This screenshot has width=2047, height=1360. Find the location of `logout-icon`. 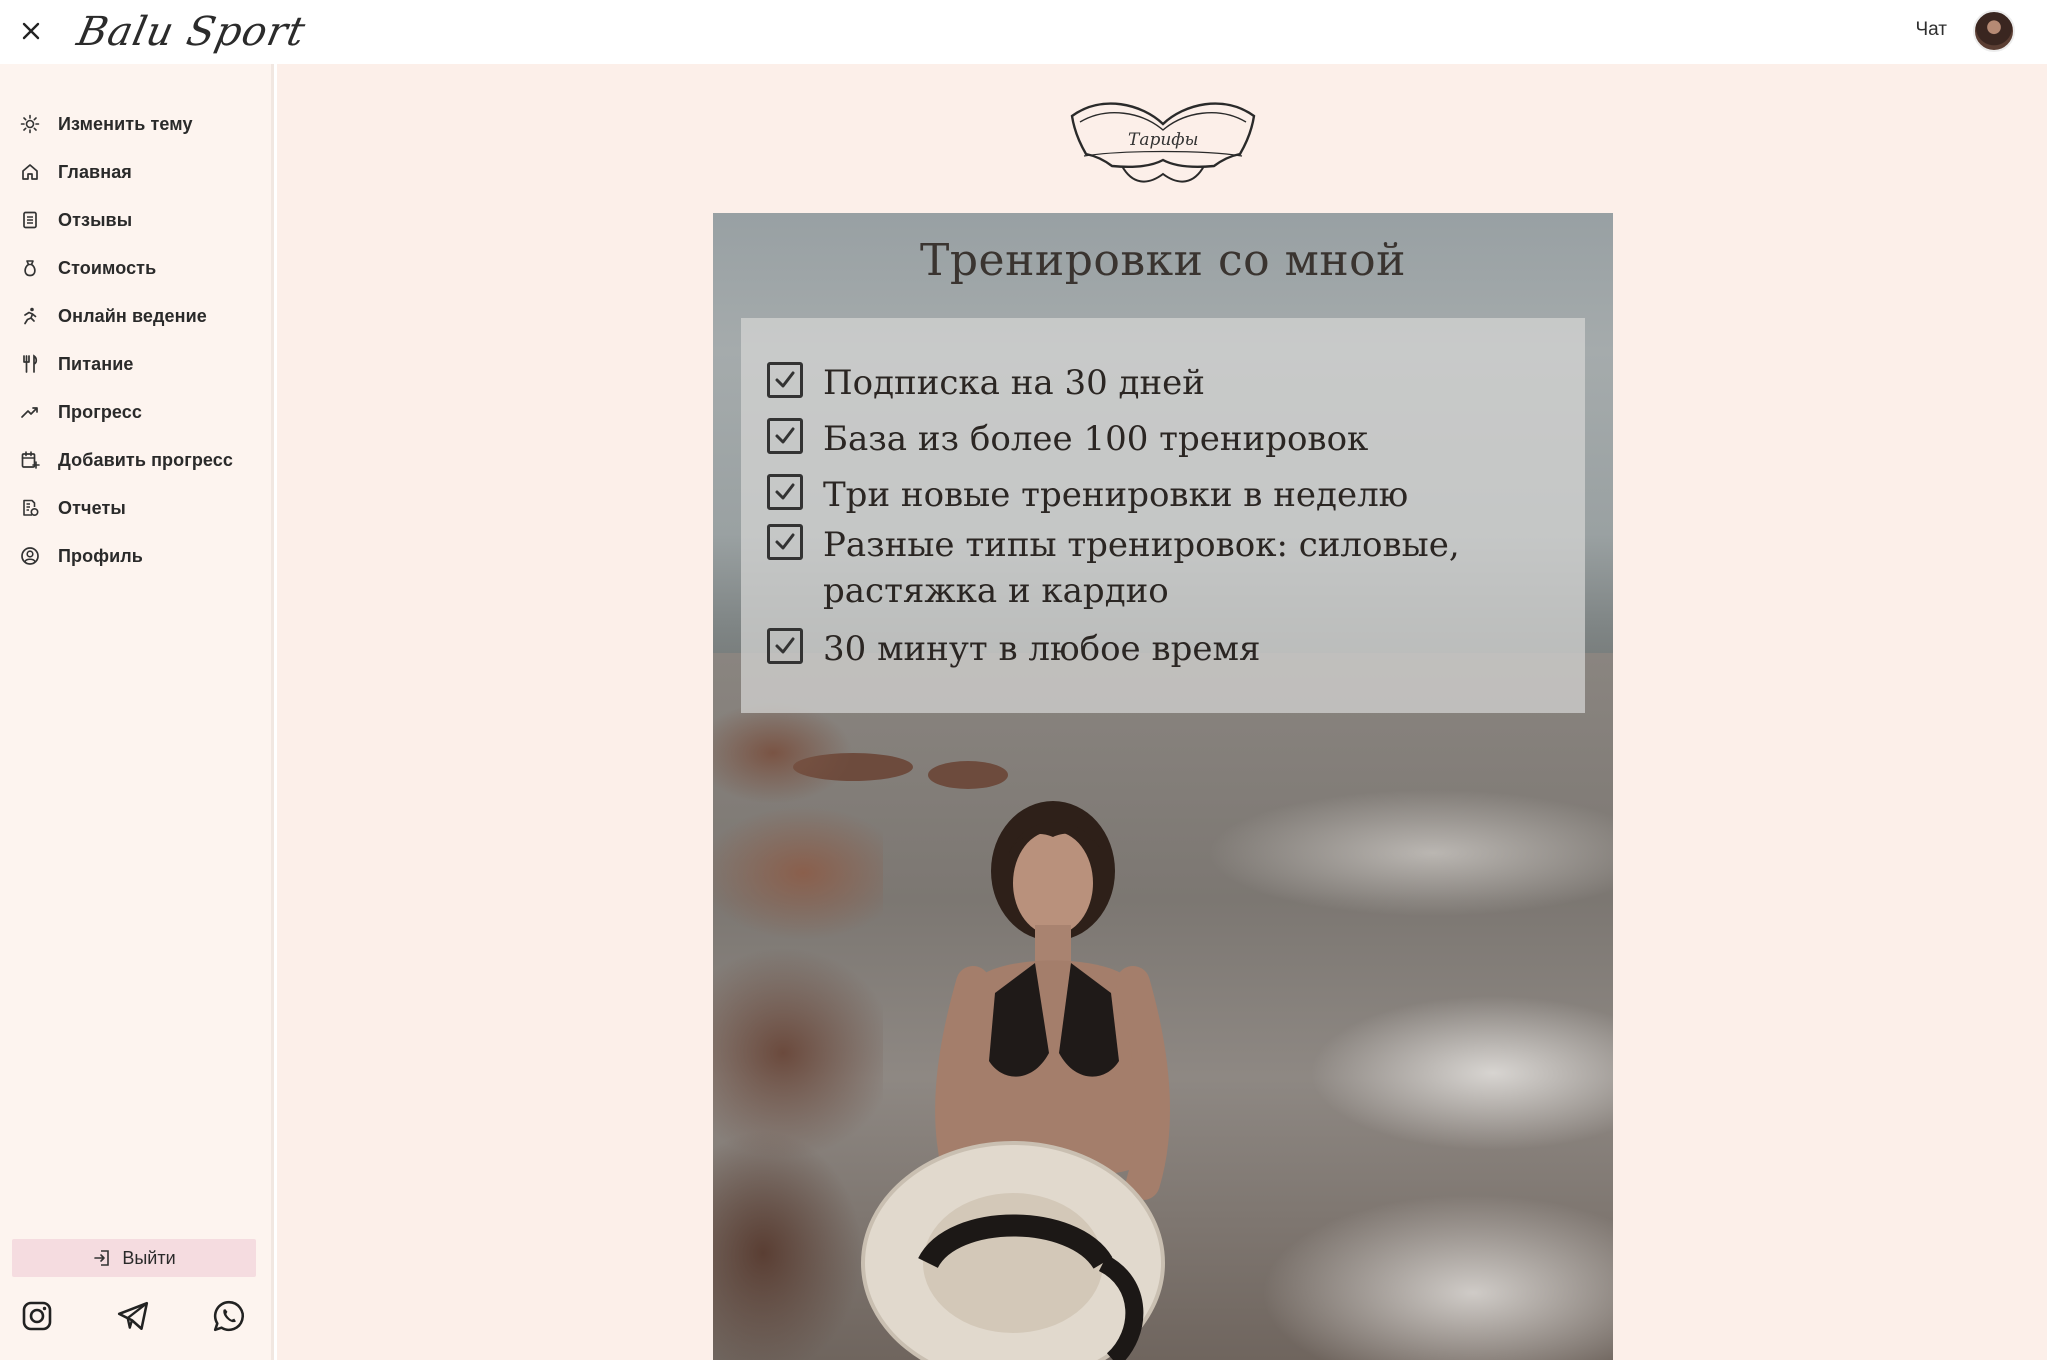

logout-icon is located at coordinates (102, 1258).